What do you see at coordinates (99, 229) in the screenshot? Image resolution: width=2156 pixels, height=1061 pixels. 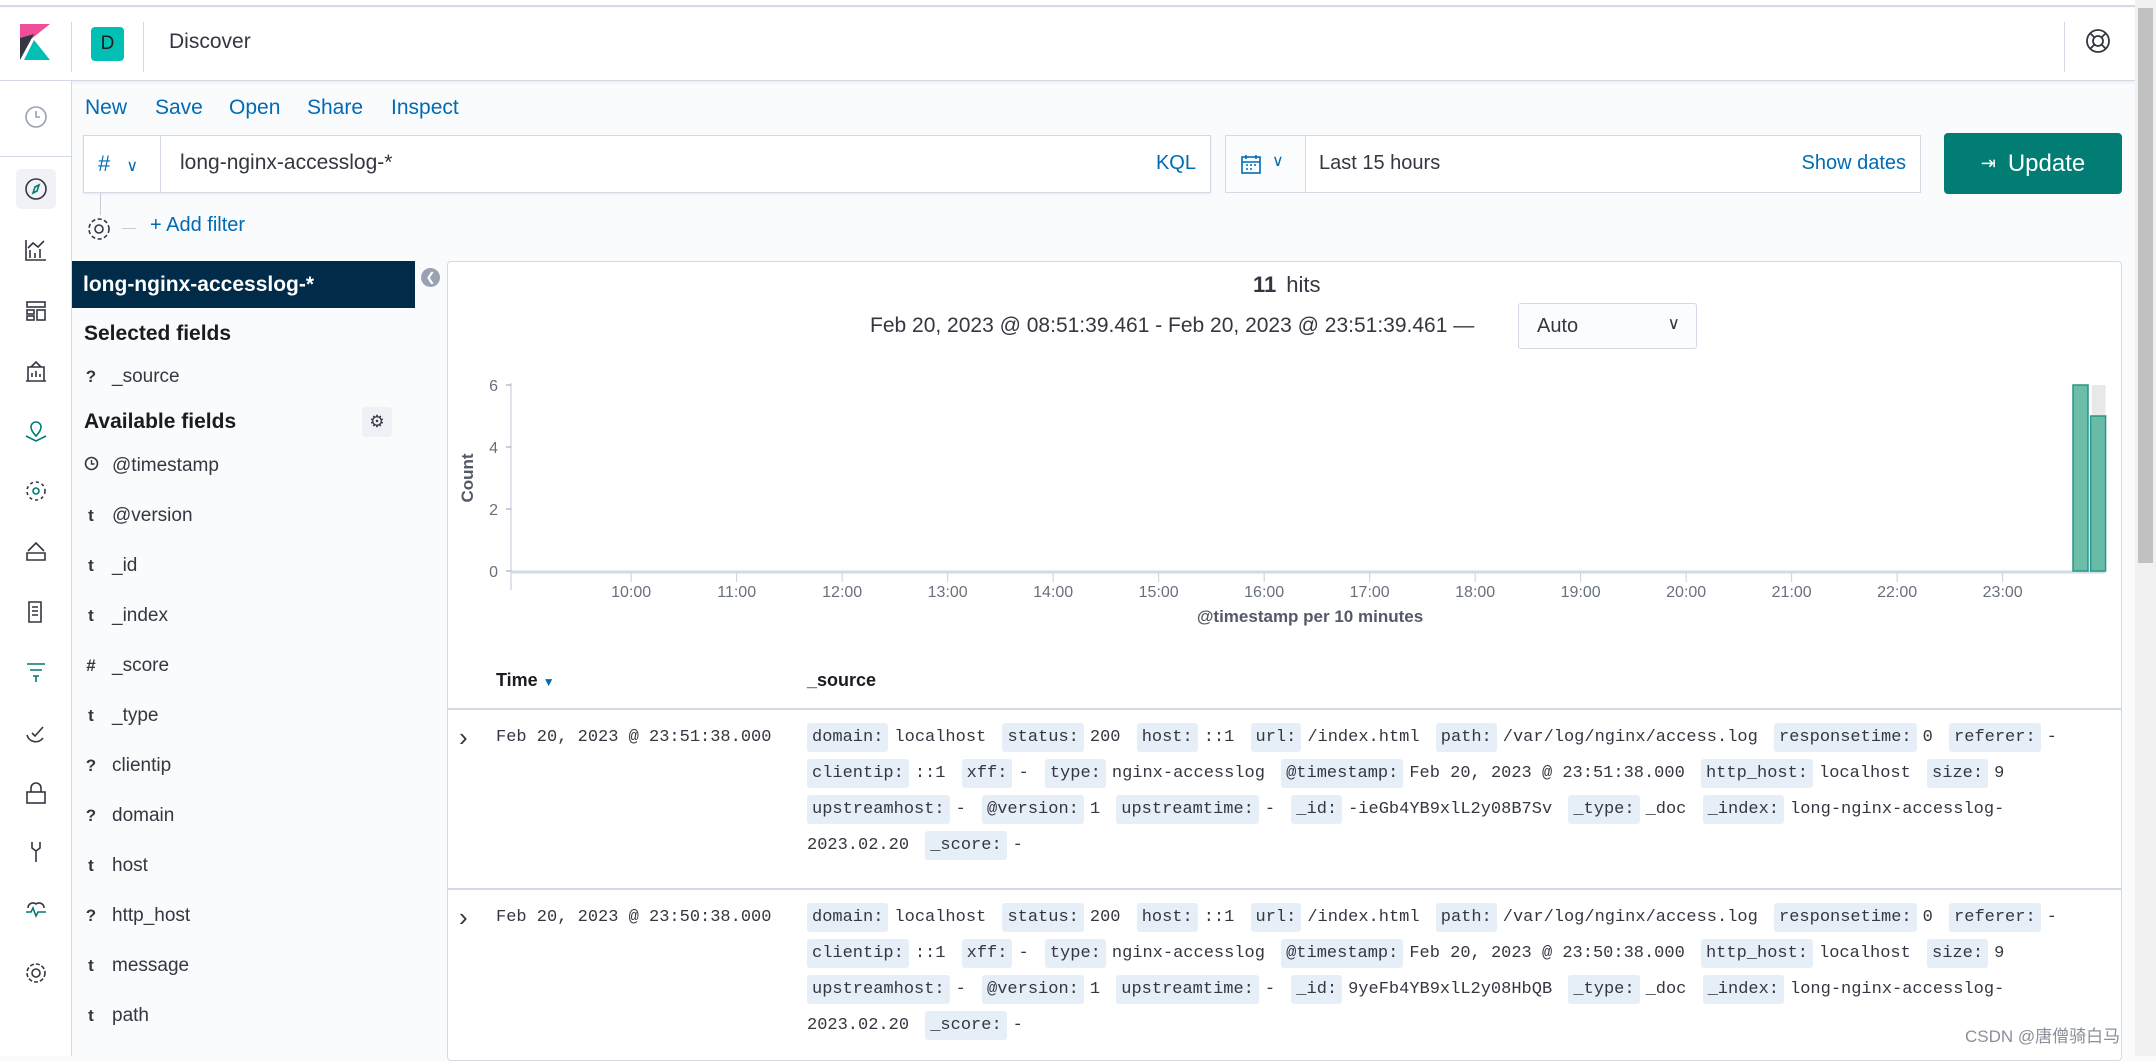 I see `filter-settings-gear-icon` at bounding box center [99, 229].